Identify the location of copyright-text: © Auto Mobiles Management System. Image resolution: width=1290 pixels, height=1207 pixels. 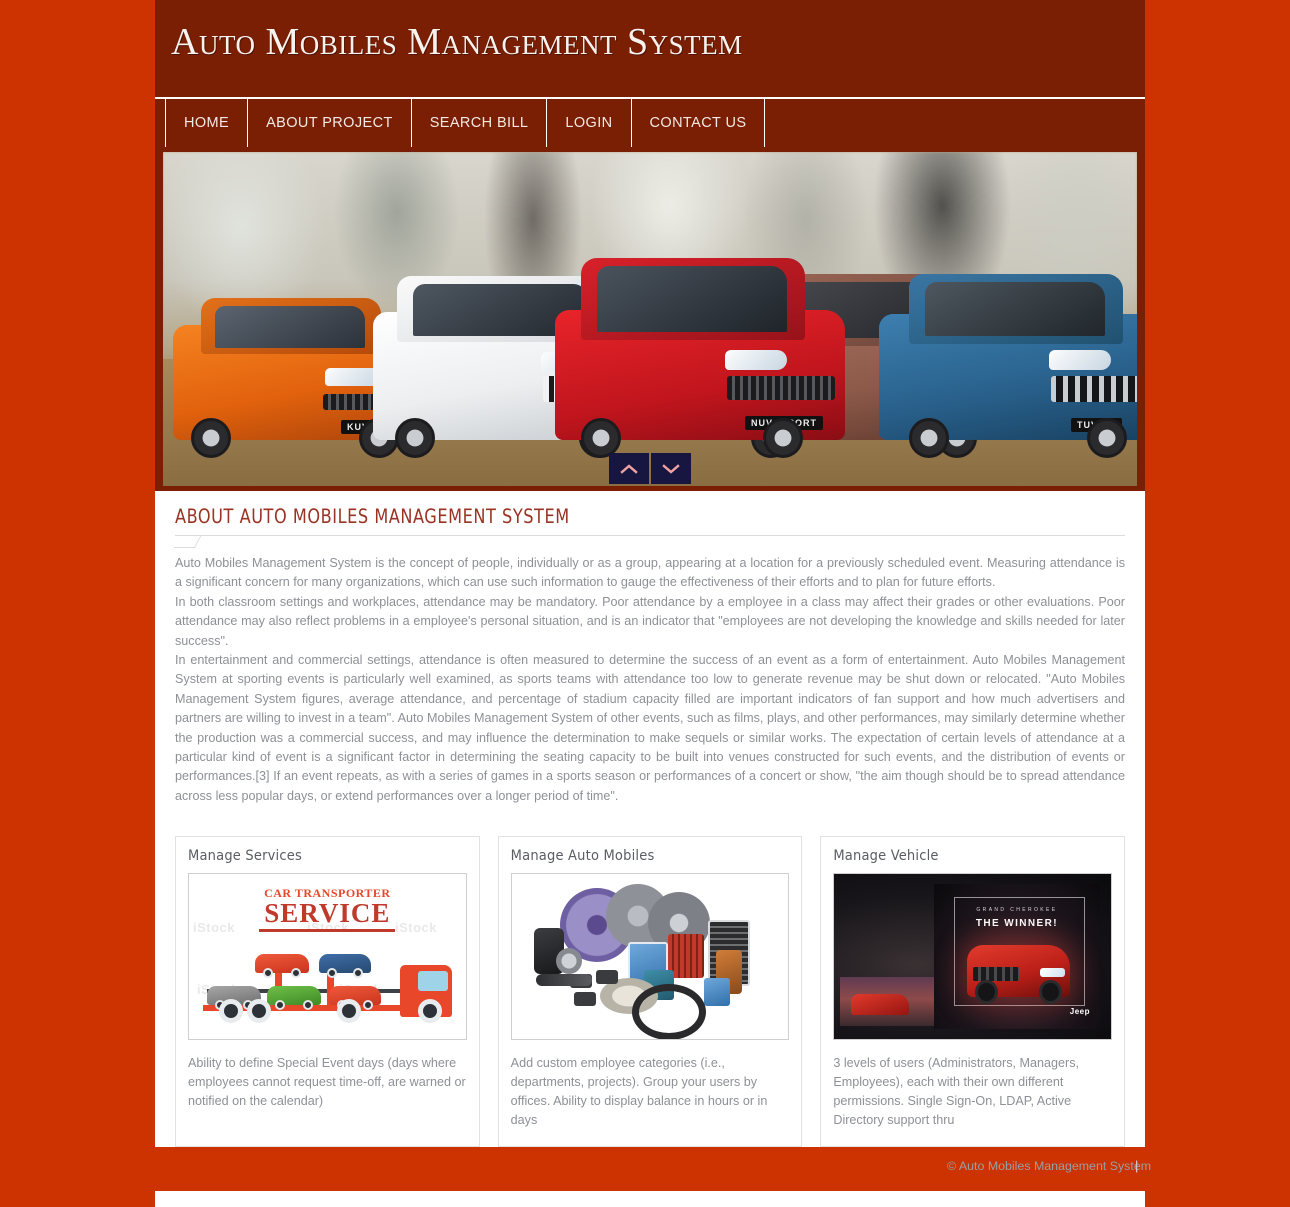
(1049, 1166).